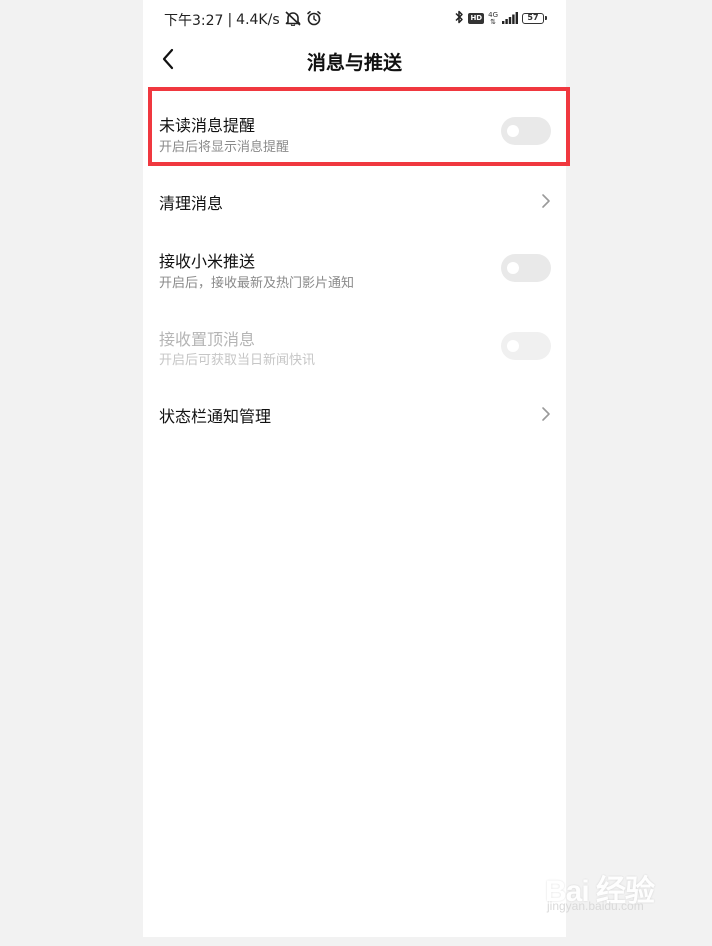  What do you see at coordinates (194, 21) in the screenshot?
I see `status-time: 下午3:27` at bounding box center [194, 21].